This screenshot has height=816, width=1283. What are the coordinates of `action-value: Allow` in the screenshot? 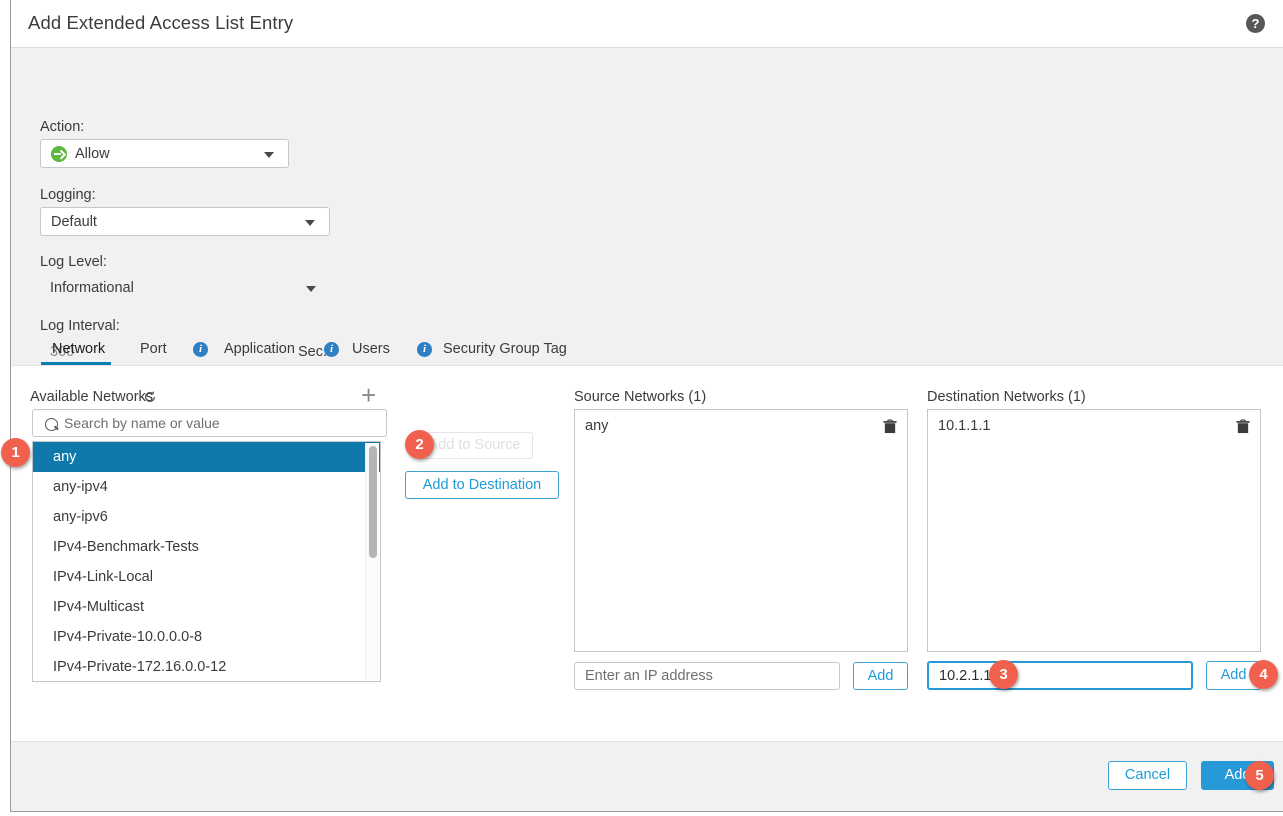 It's located at (92, 154).